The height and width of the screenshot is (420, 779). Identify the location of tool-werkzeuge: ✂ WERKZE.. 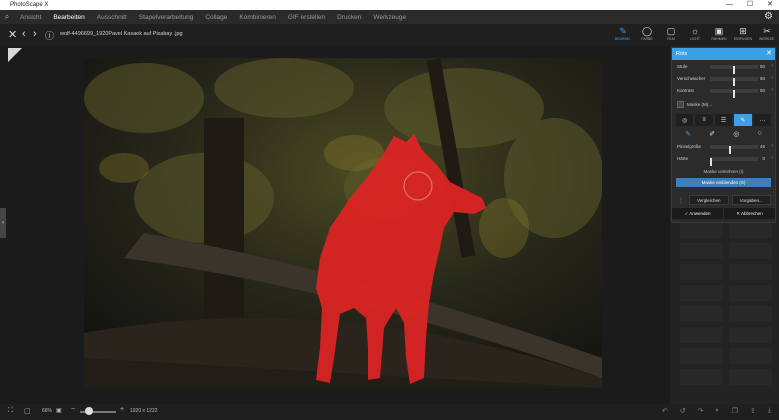
(767, 35).